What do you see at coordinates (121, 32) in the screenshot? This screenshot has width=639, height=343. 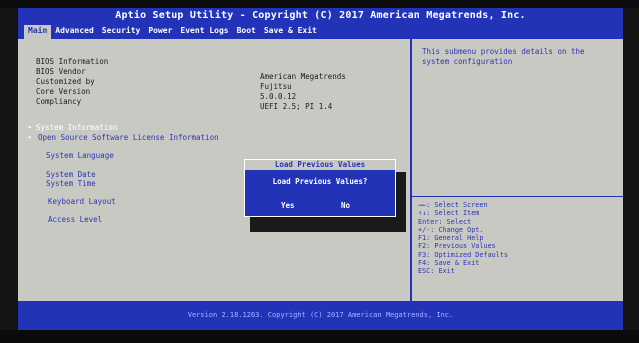 I see `tab-security: Security` at bounding box center [121, 32].